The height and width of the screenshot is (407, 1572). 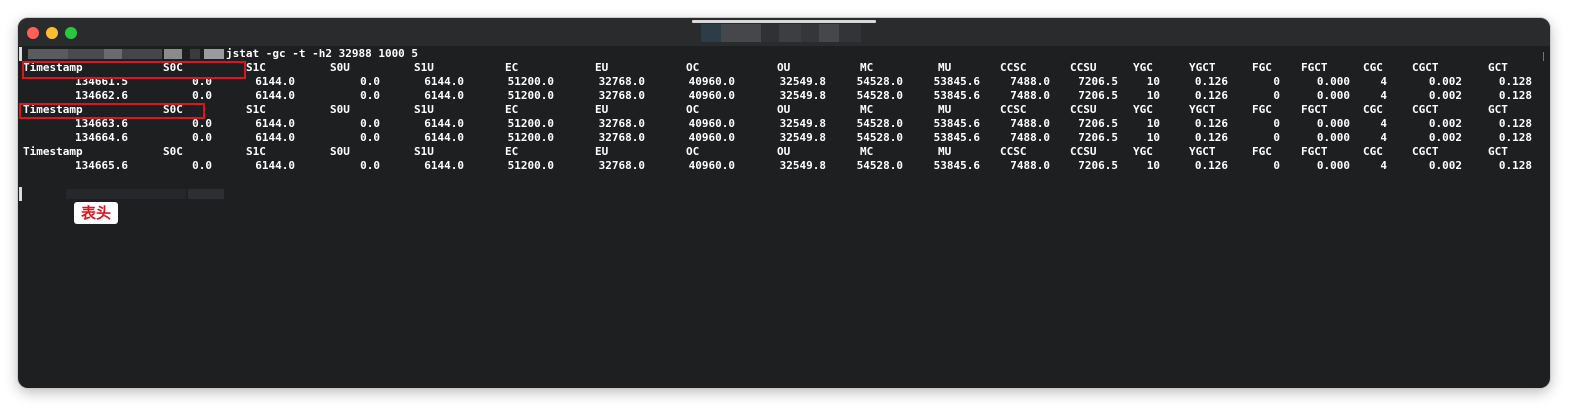 I want to click on header-cell: CCSU, so click(x=1083, y=109).